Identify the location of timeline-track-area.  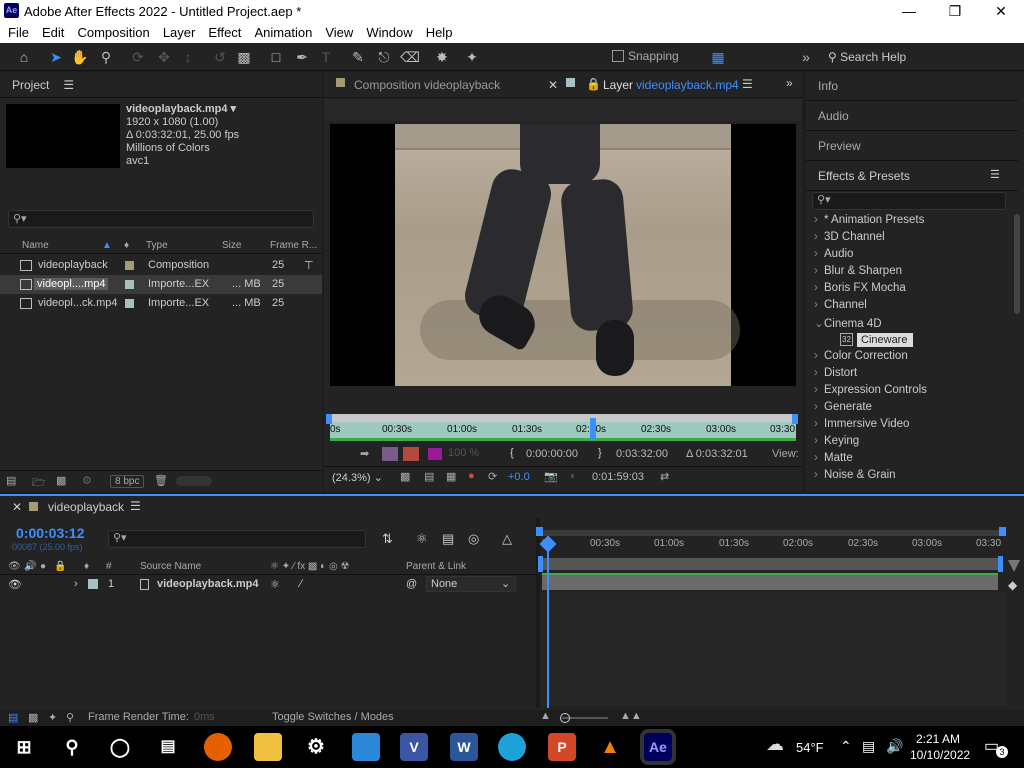
(773, 649).